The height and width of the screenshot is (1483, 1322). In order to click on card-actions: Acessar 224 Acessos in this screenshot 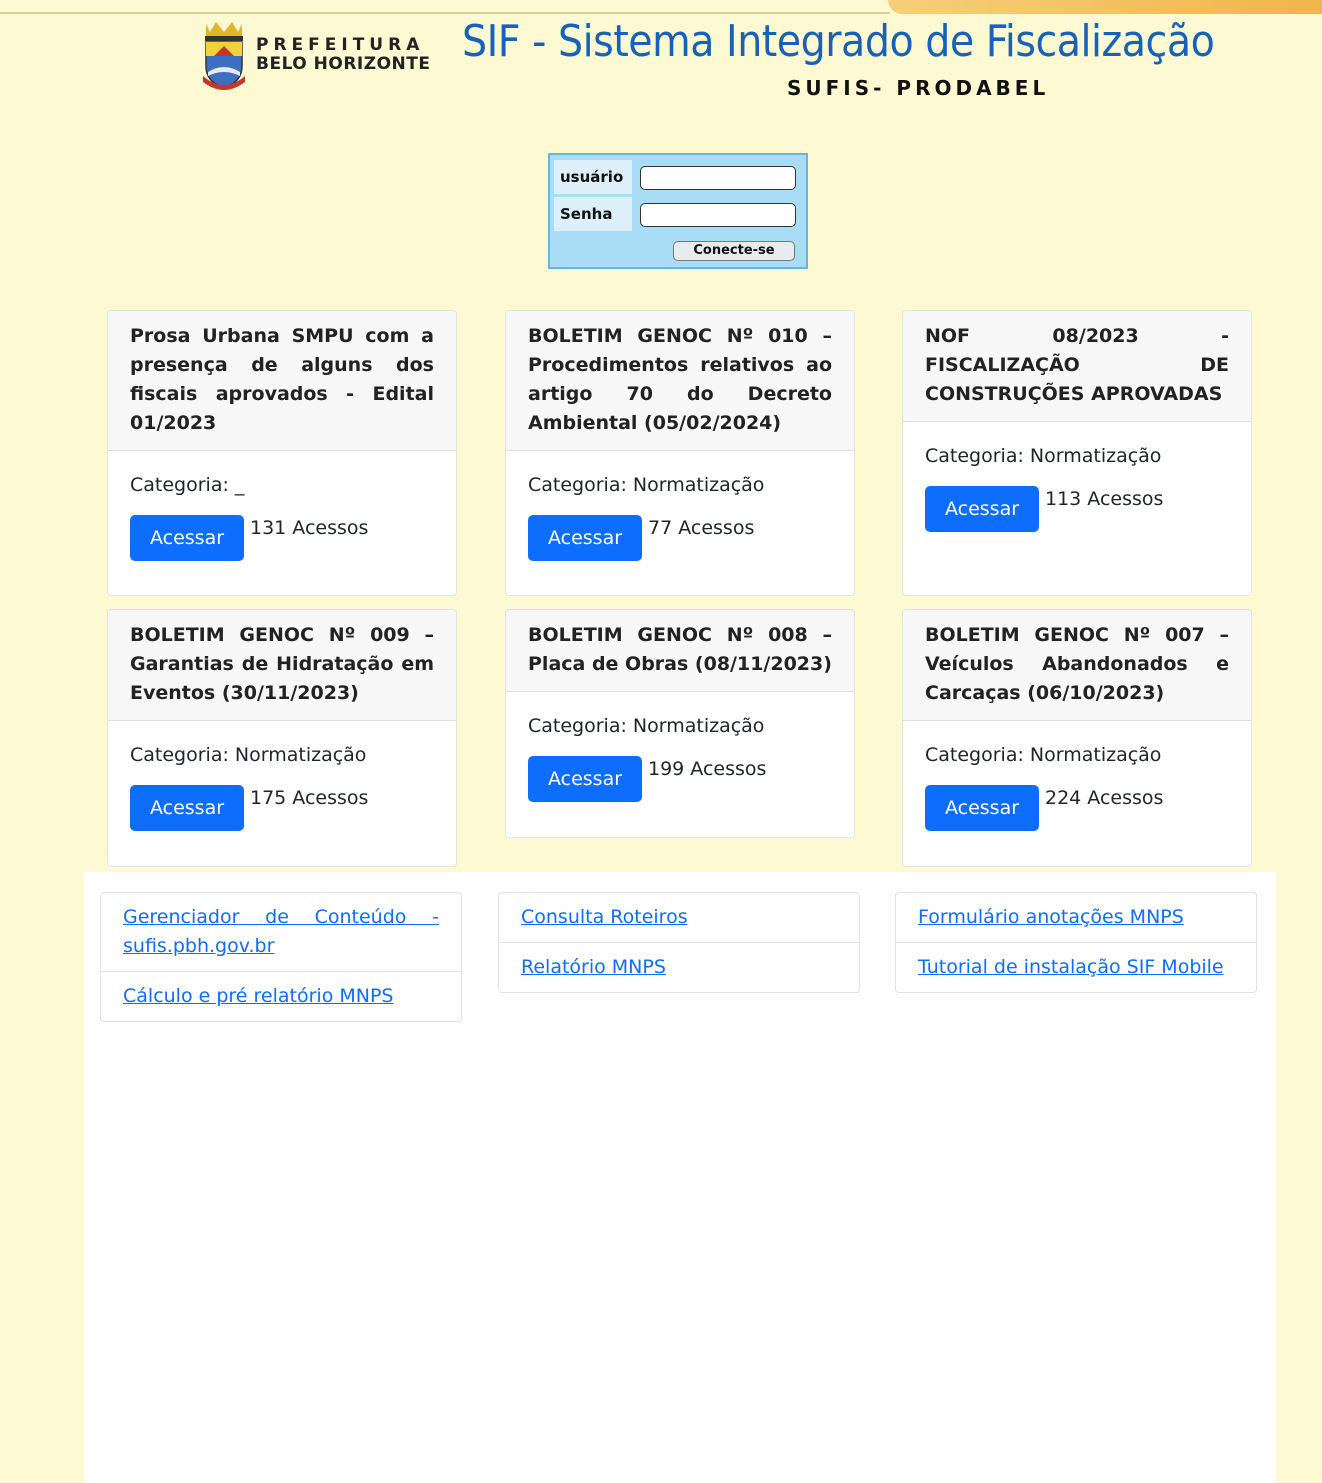, I will do `click(1077, 808)`.